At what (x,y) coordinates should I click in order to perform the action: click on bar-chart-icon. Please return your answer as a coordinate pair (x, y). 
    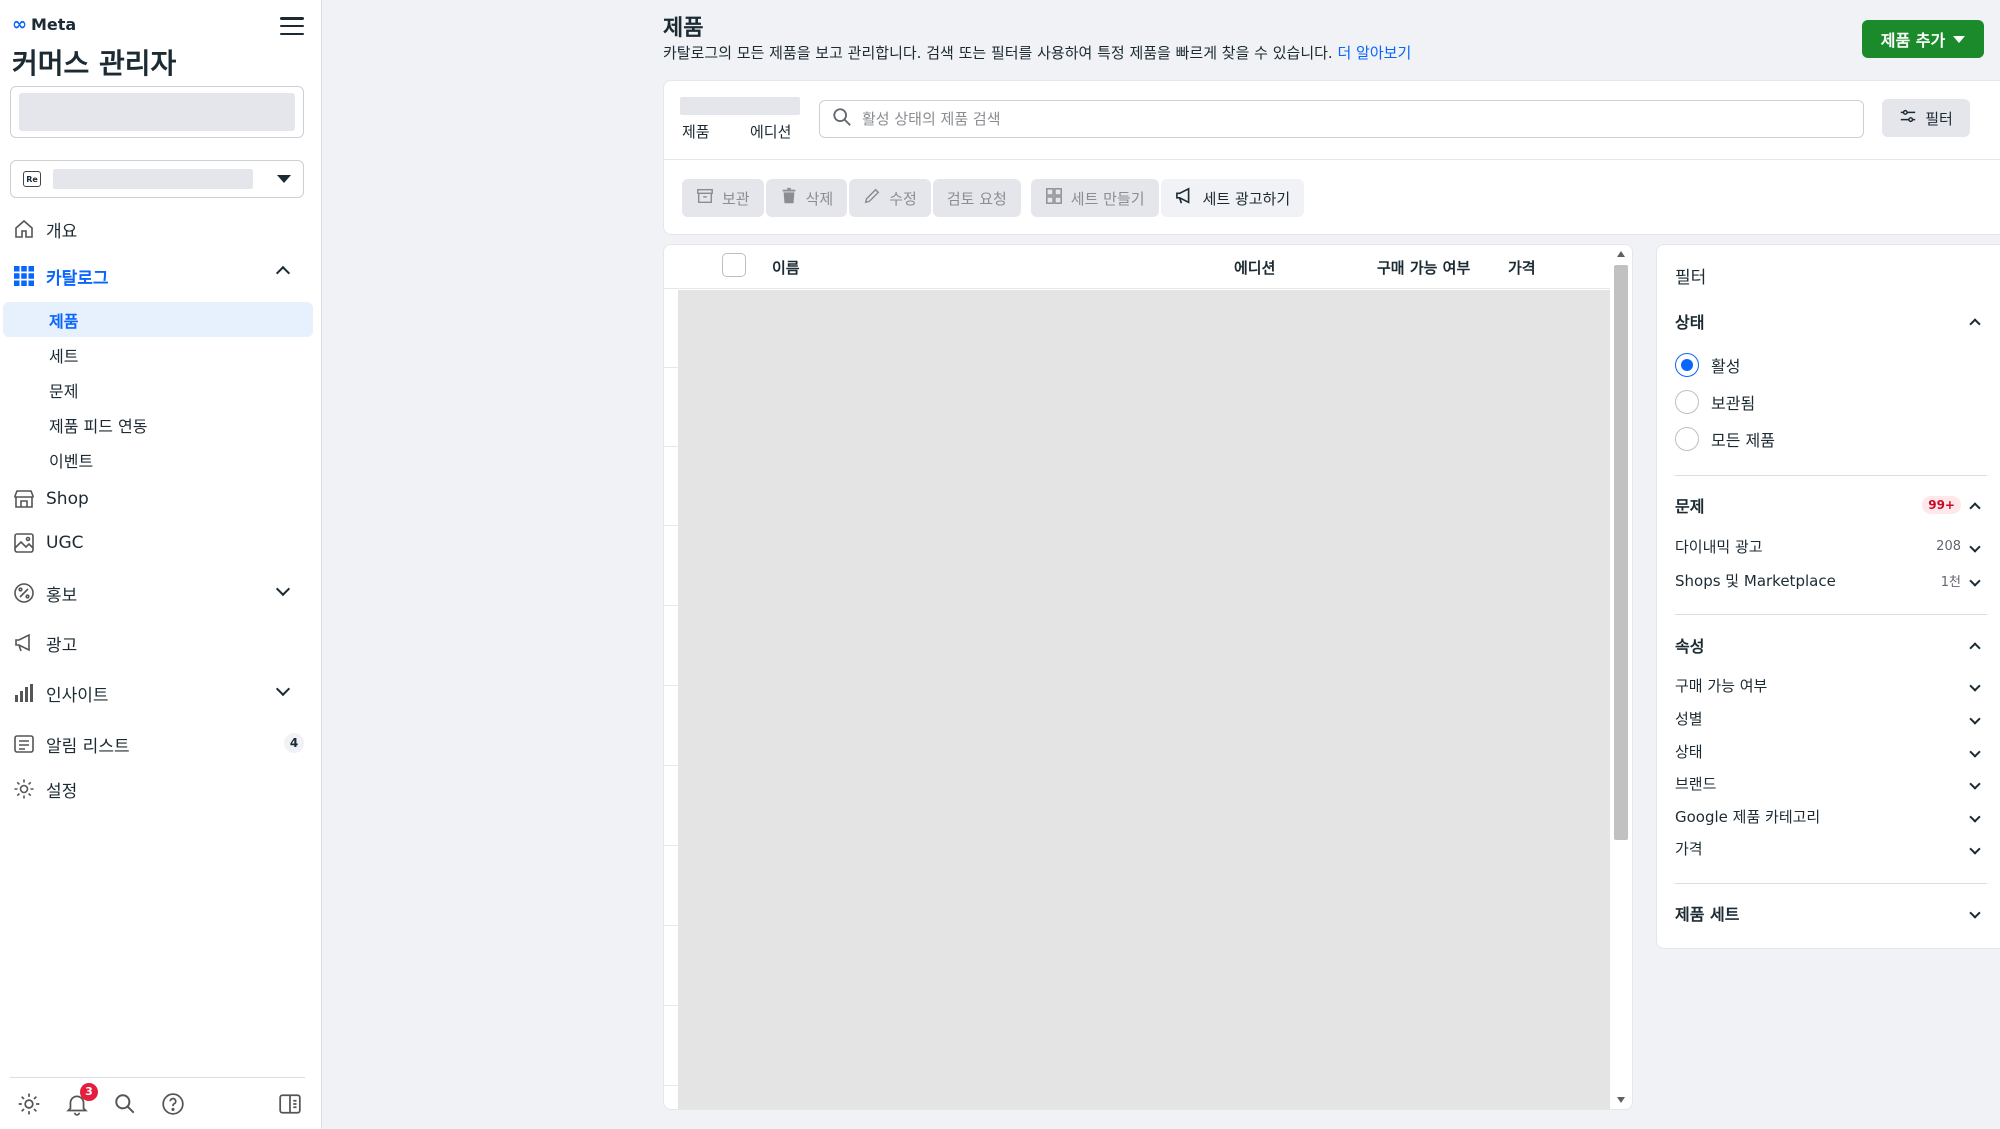
    Looking at the image, I should click on (24, 693).